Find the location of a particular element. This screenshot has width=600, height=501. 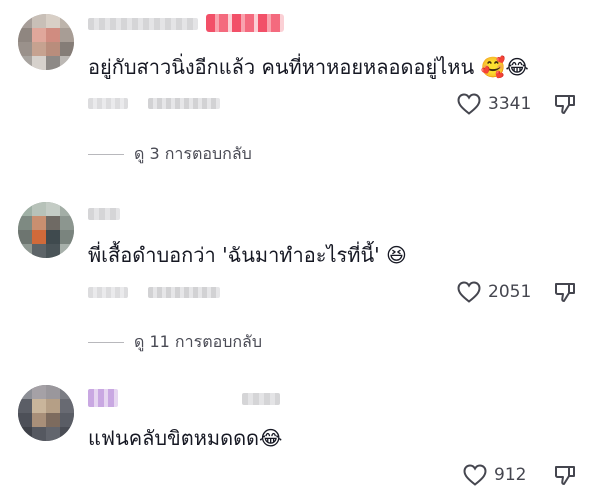

comment-text: พี่เสื้อดำบอกว่า 'ฉันมาทำอะไรที่นี้' 😆 is located at coordinates (247, 255).